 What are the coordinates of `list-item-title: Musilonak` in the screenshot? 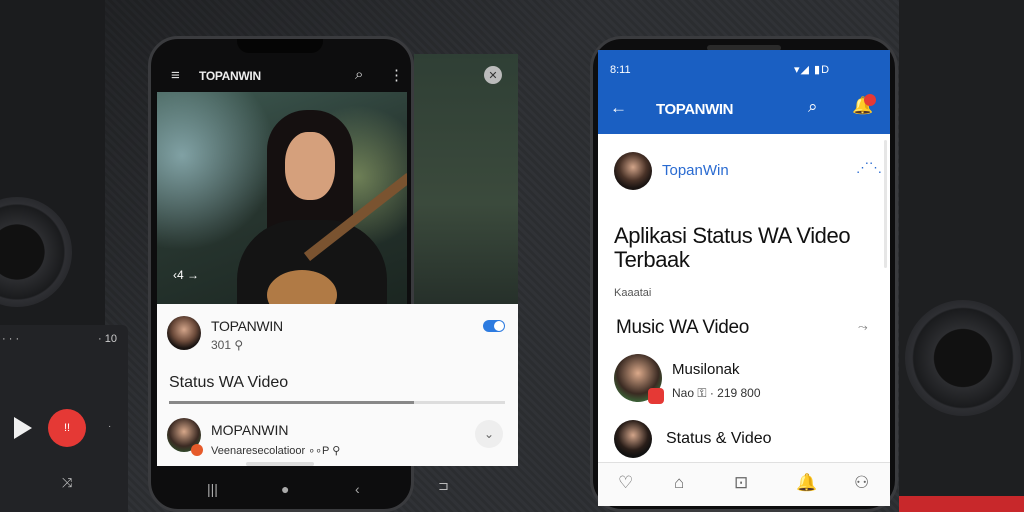 It's located at (706, 369).